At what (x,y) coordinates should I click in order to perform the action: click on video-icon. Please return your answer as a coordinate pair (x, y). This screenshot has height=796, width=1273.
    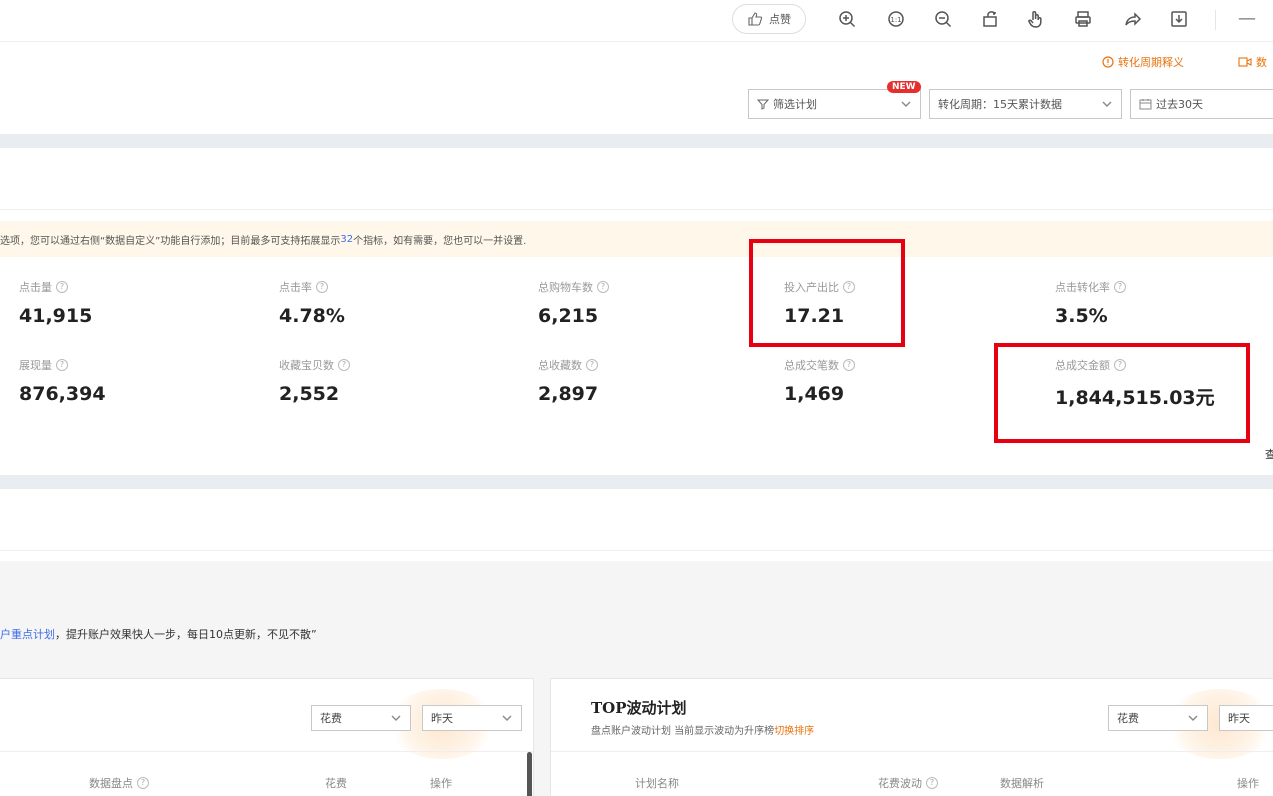
    Looking at the image, I should click on (1245, 62).